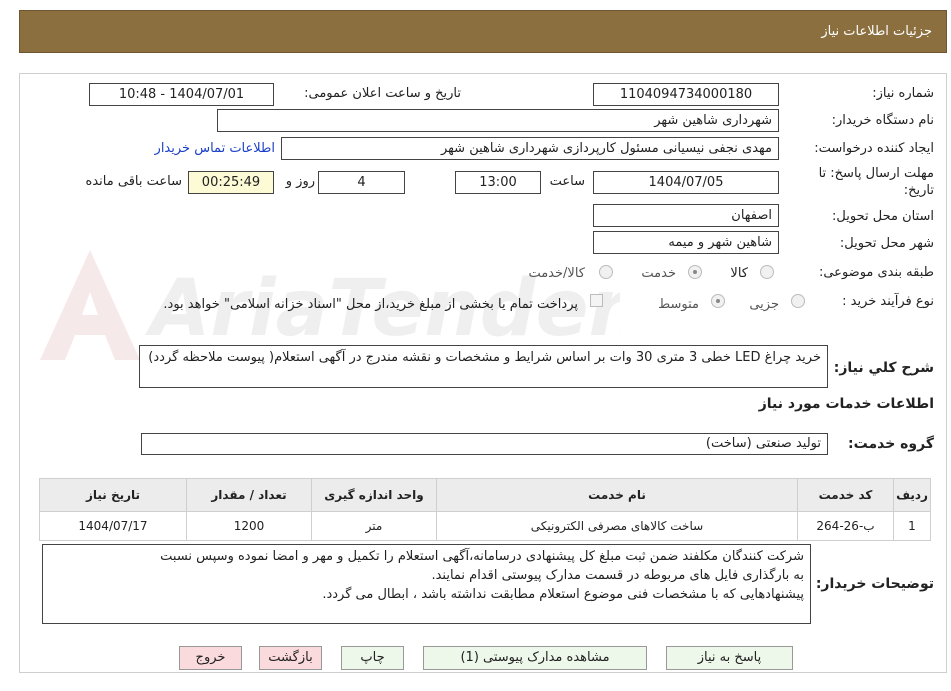 The height and width of the screenshot is (691, 951). What do you see at coordinates (891, 444) in the screenshot?
I see `service-group-label: گروه خدمت:` at bounding box center [891, 444].